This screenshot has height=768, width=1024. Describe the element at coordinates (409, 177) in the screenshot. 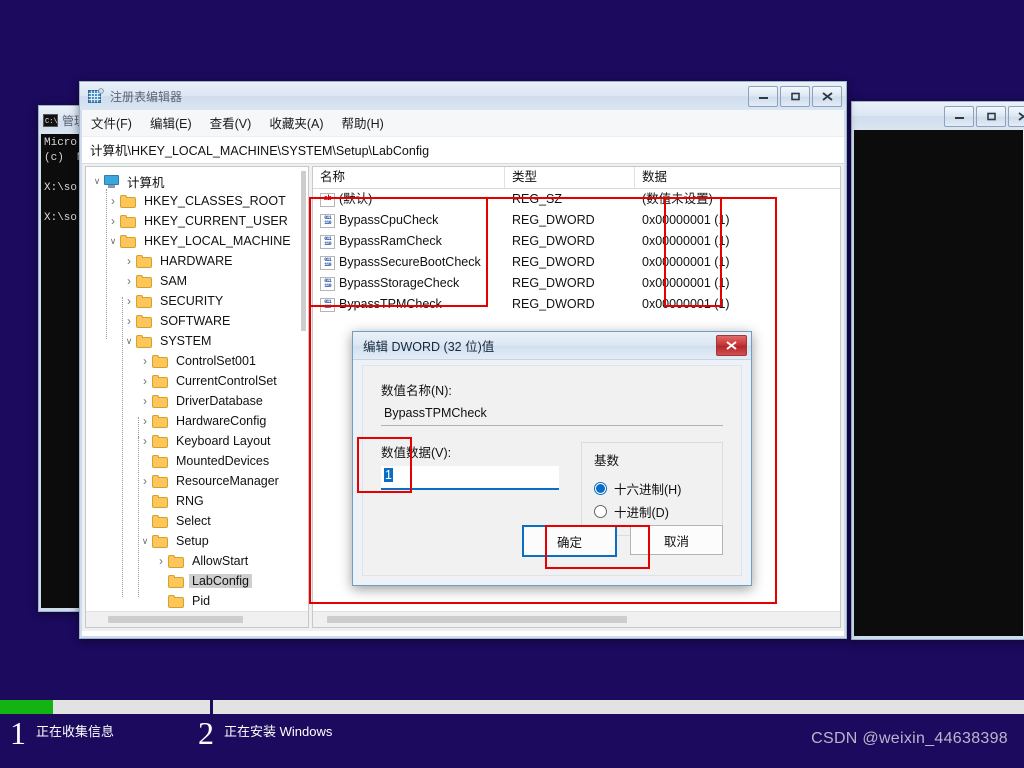

I see `column-header-name: 名称` at that location.